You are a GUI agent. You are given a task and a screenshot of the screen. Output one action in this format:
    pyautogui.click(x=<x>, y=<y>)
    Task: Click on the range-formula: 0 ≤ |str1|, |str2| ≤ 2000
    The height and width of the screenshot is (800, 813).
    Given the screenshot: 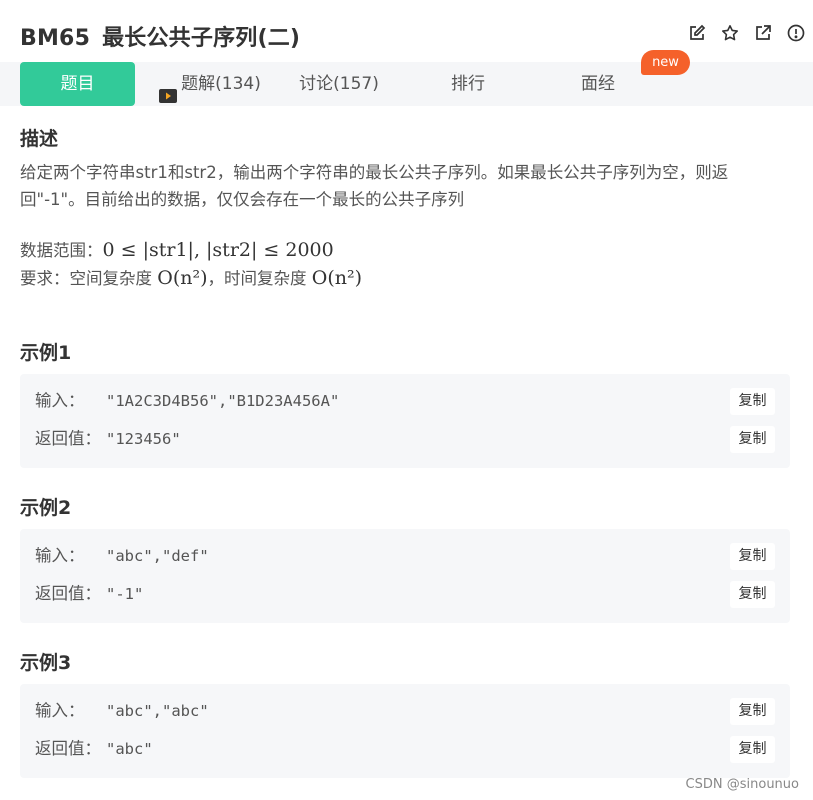 What is the action you would take?
    pyautogui.click(x=218, y=250)
    